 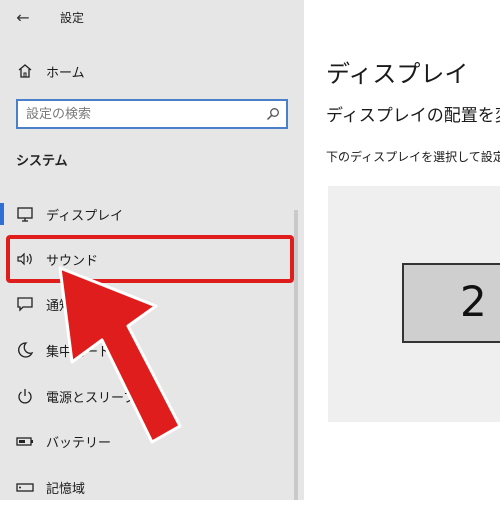 I want to click on home-icon, so click(x=25, y=71).